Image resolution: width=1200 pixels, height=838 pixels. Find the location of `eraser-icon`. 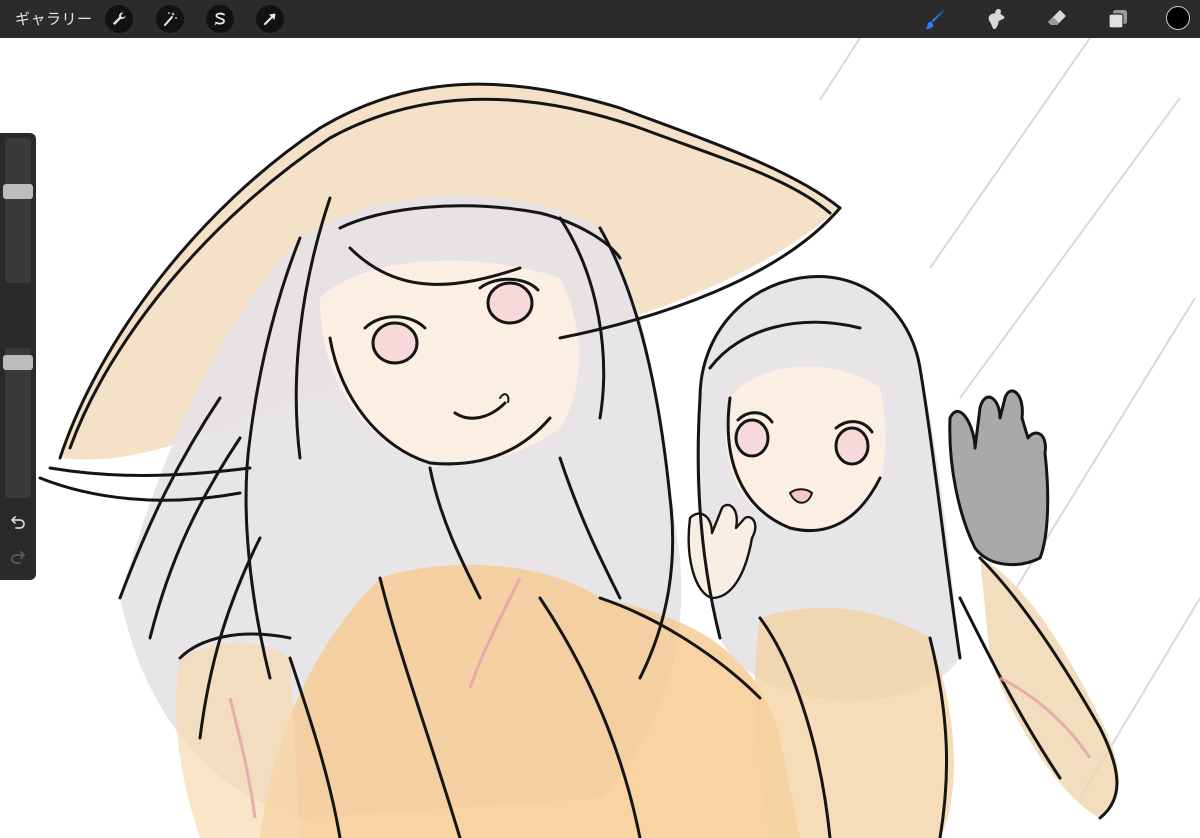

eraser-icon is located at coordinates (1057, 17).